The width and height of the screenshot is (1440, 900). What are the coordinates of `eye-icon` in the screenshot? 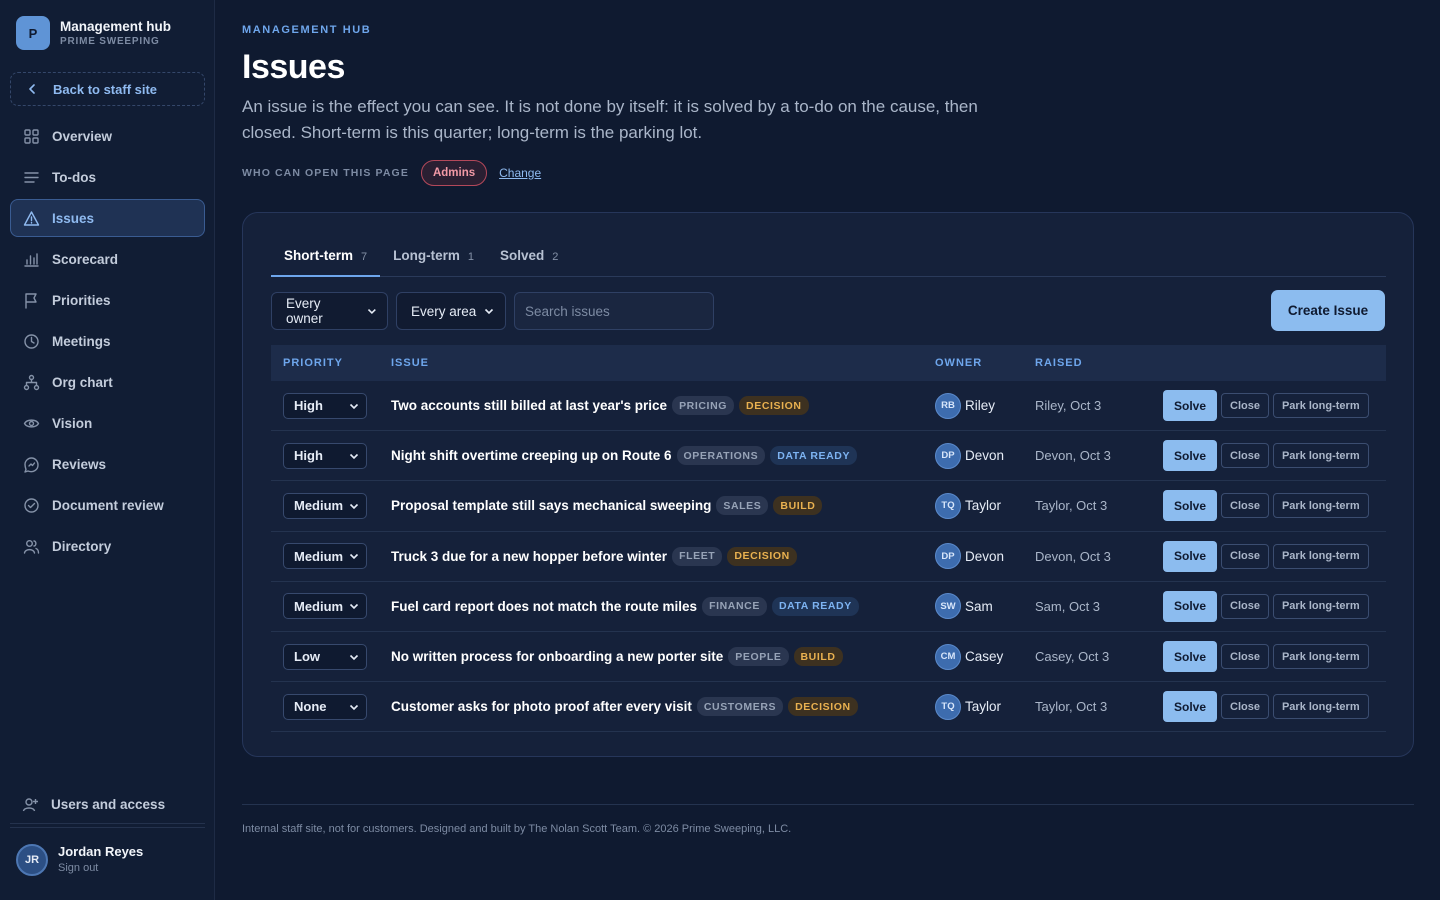 It's located at (31, 423).